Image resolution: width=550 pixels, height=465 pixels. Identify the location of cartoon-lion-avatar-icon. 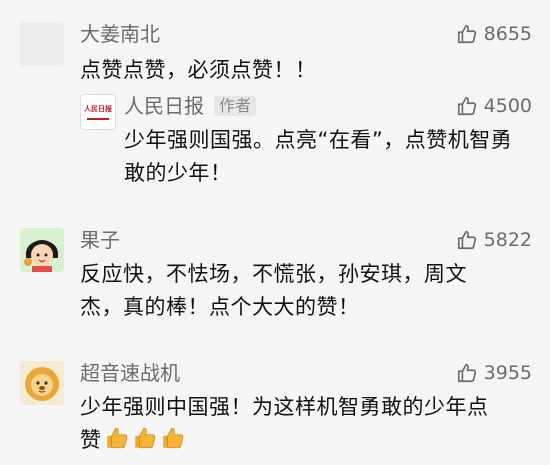
(42, 383).